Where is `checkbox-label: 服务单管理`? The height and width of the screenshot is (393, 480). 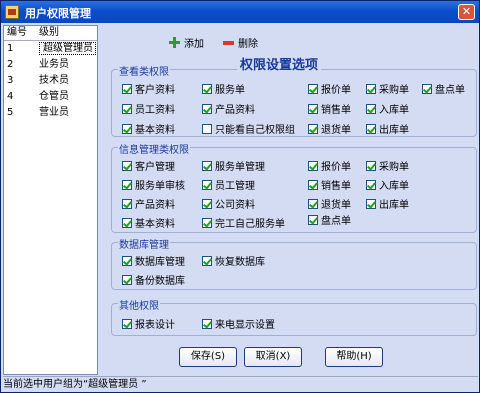 checkbox-label: 服务单管理 is located at coordinates (240, 167).